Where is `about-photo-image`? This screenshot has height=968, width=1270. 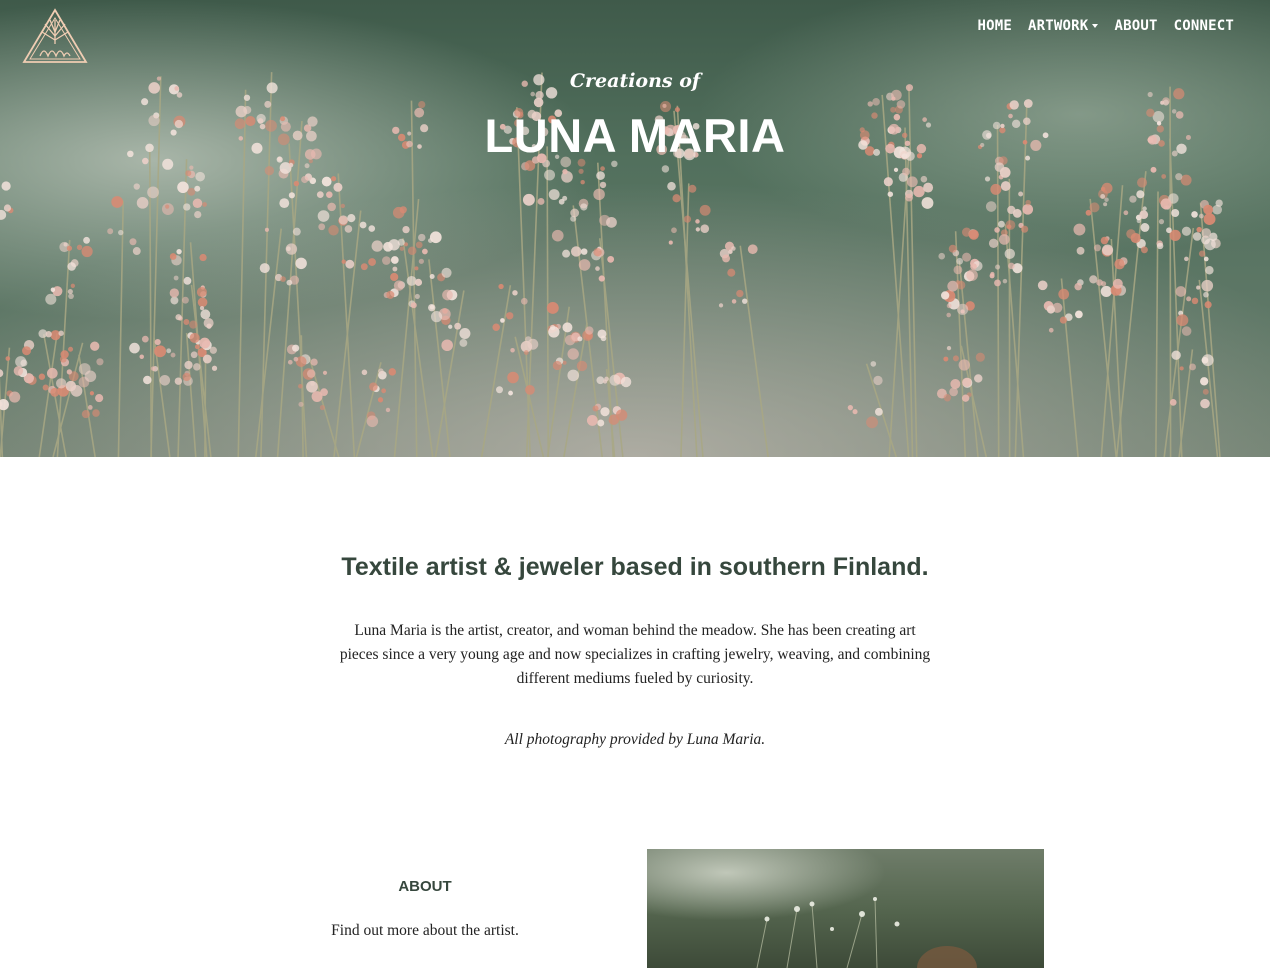
about-photo-image is located at coordinates (845, 908).